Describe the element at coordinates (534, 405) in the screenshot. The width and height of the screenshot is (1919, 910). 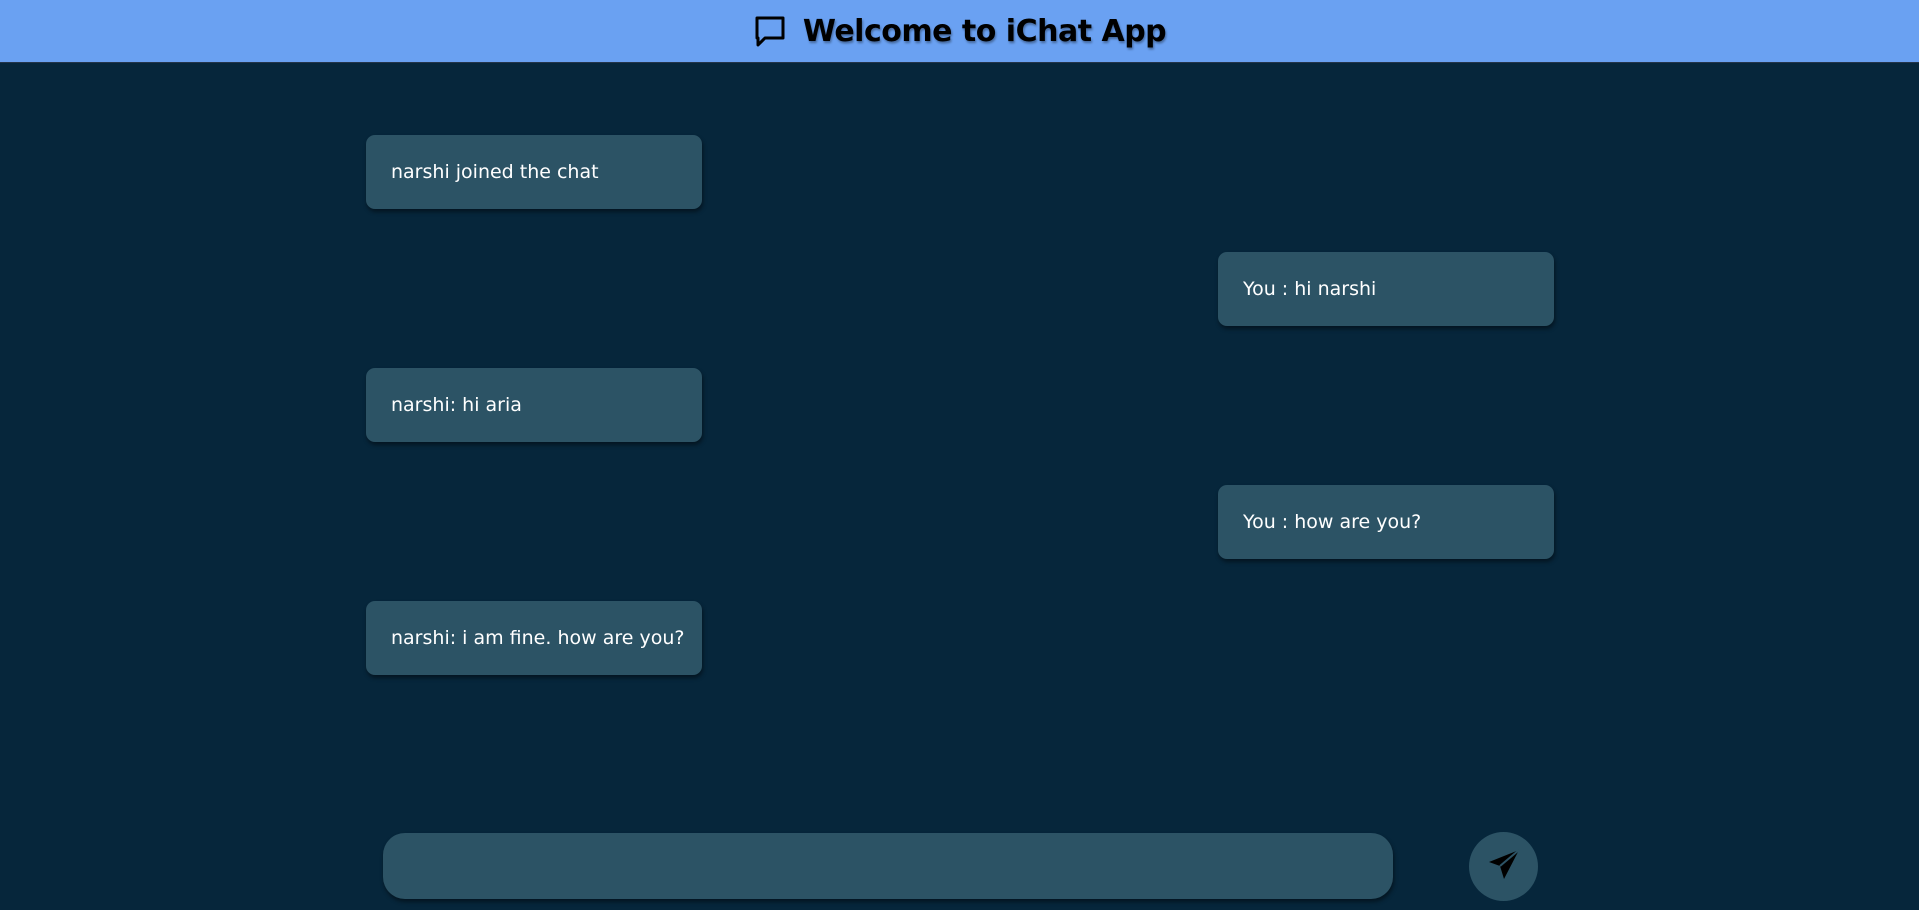
I see `message-incoming: narshi: hi aria` at that location.